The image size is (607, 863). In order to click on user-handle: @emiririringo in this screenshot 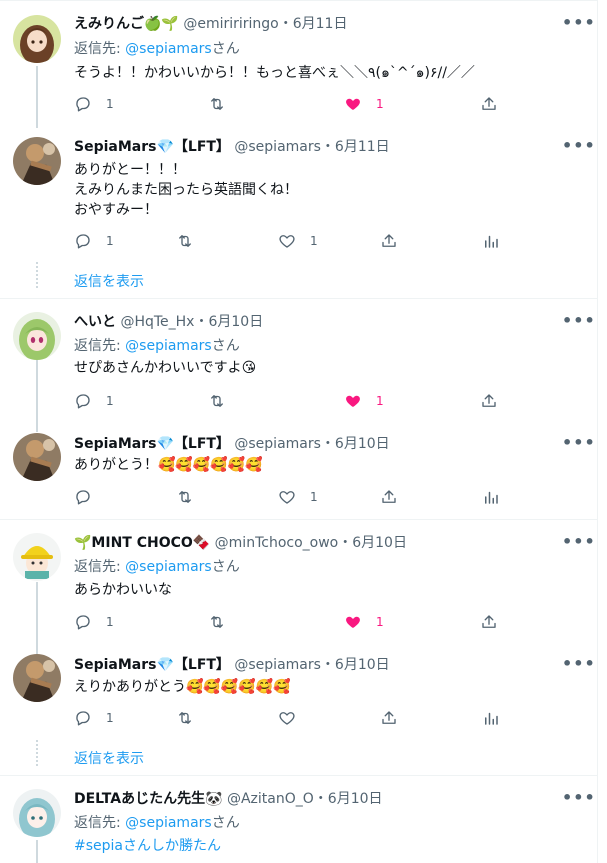, I will do `click(230, 24)`.